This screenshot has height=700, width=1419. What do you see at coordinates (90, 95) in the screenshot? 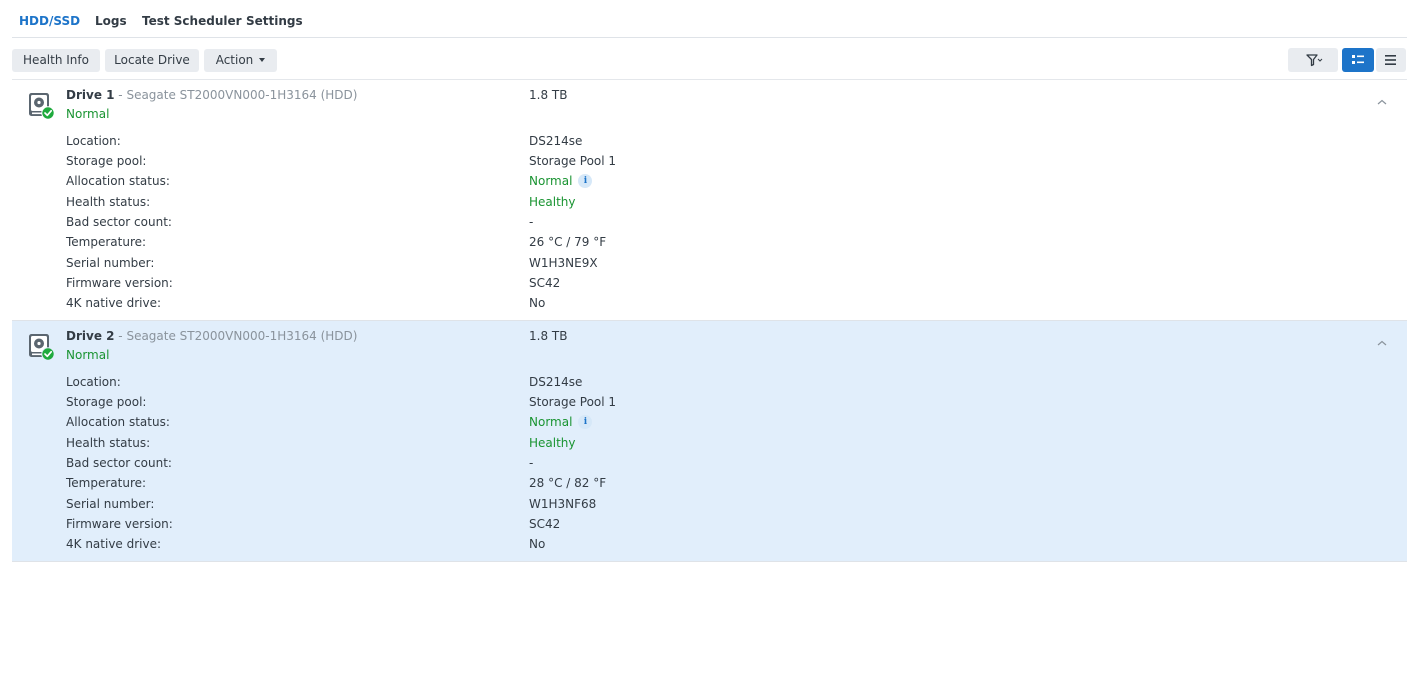
I see `drive-name: Drive 1` at bounding box center [90, 95].